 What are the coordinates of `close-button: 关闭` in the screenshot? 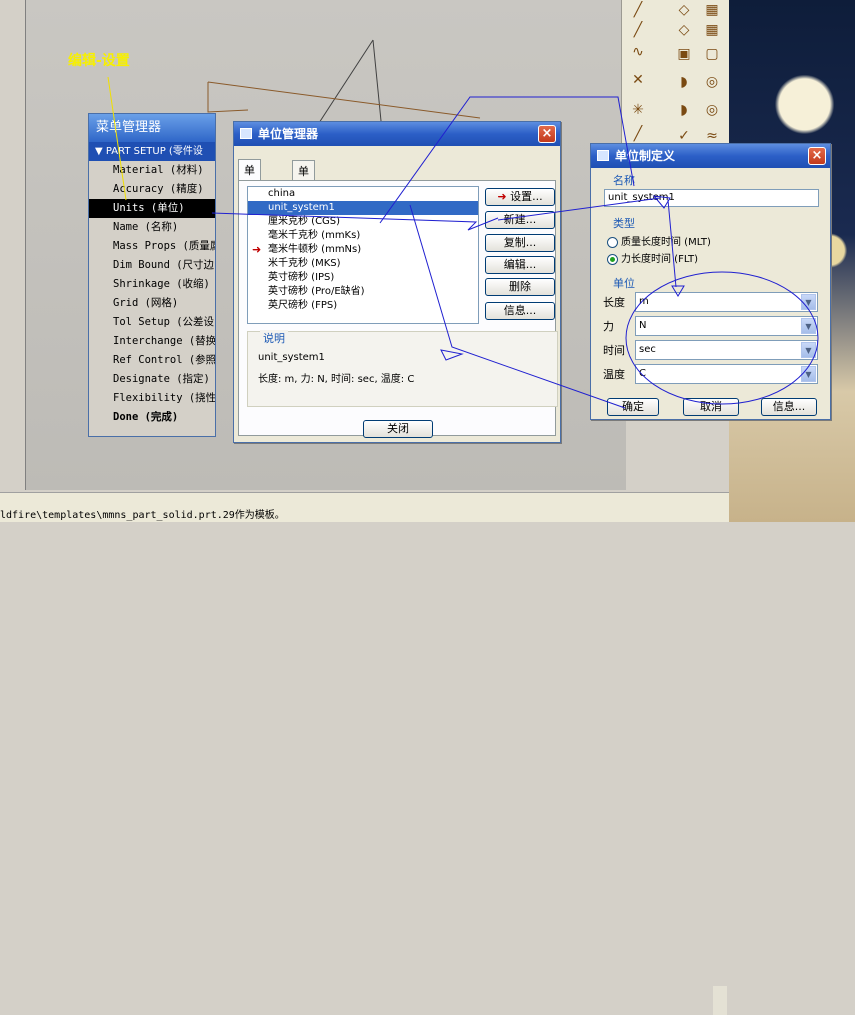 It's located at (398, 429).